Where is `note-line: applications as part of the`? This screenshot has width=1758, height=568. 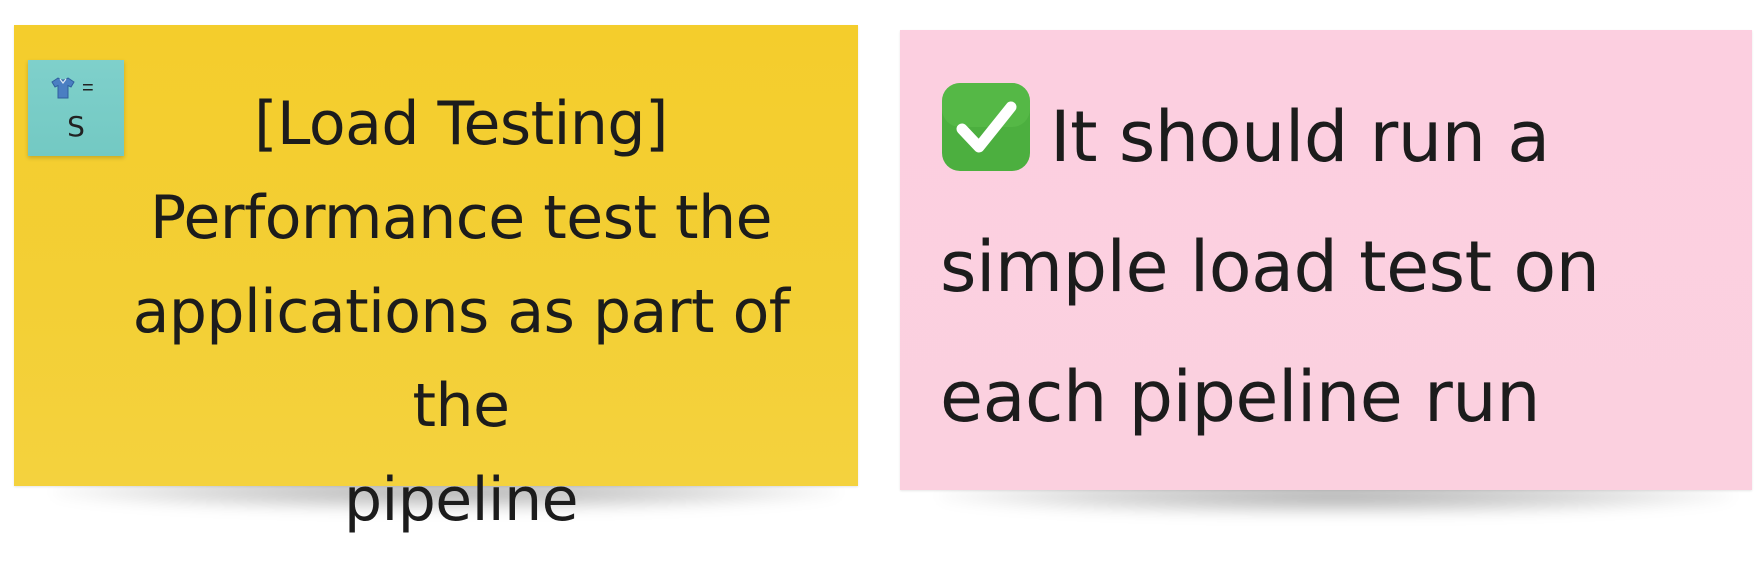
note-line: applications as part of the is located at coordinates (461, 359).